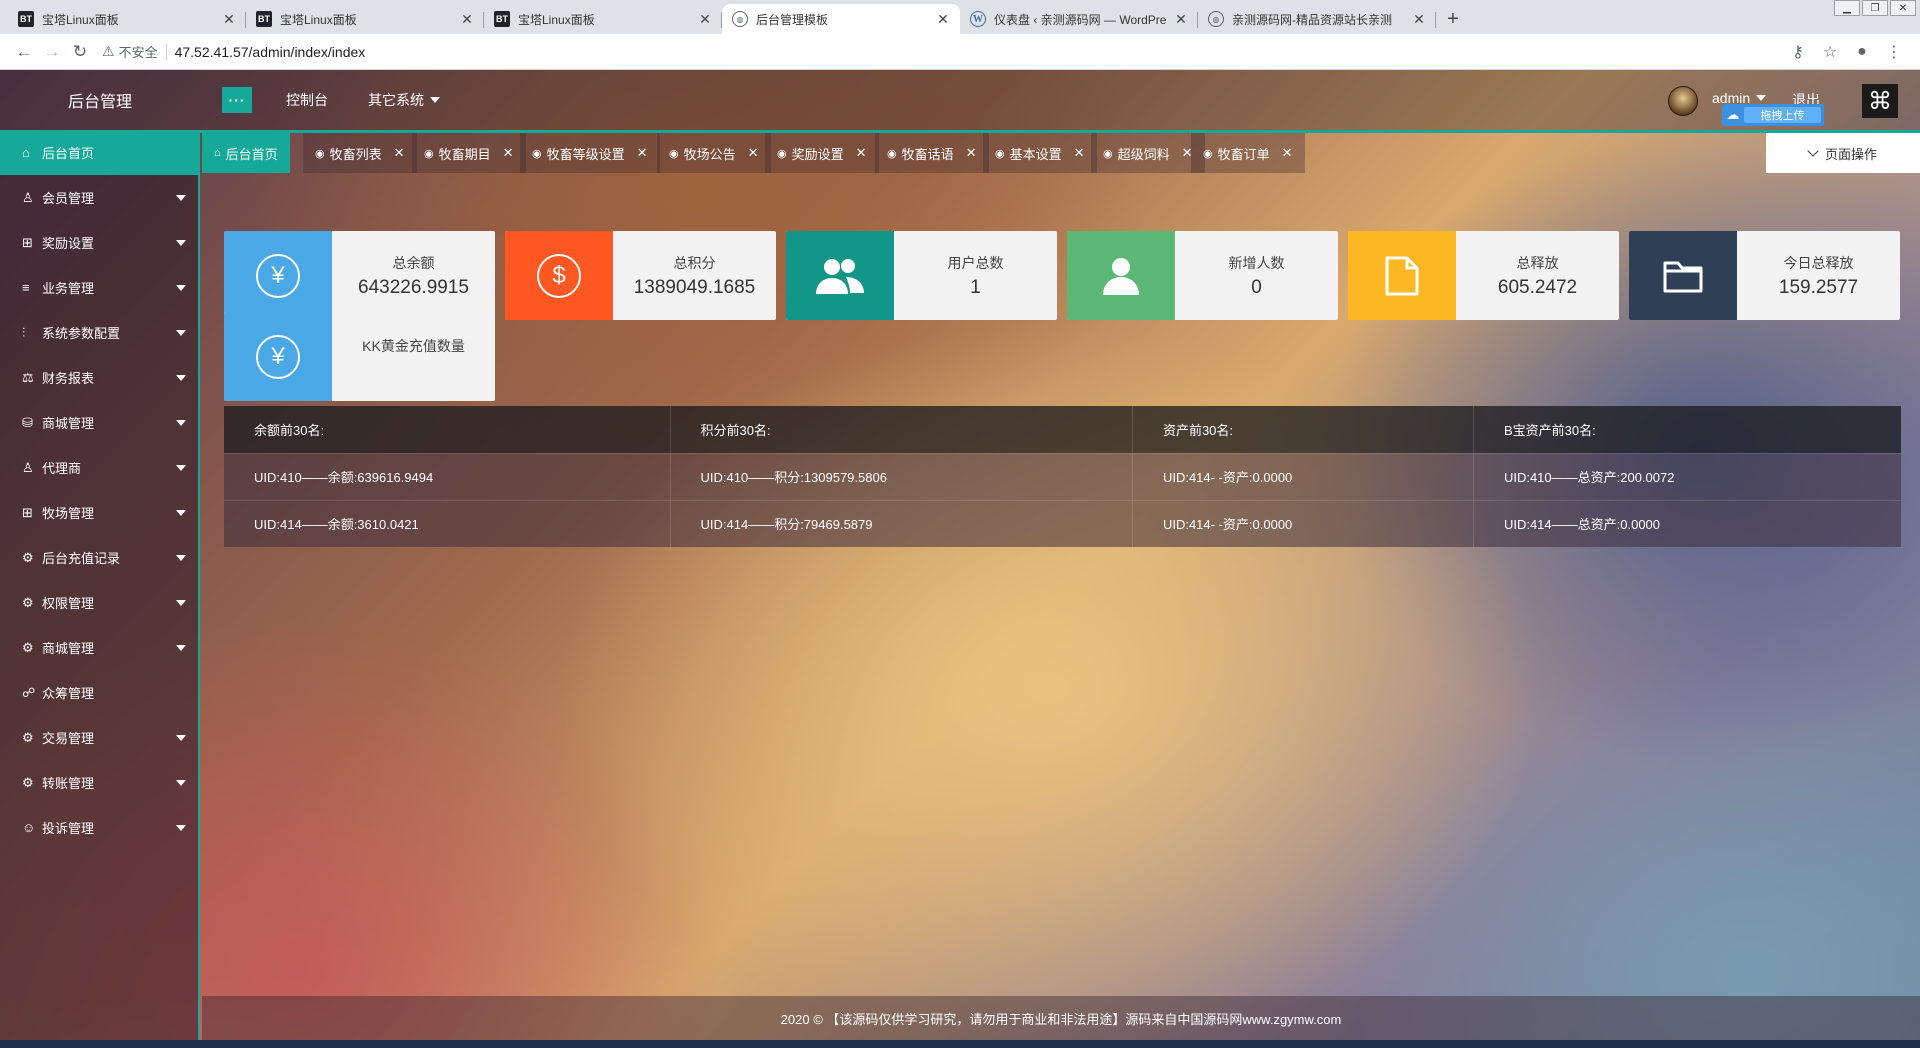 The height and width of the screenshot is (1048, 1920). I want to click on page-tab: ◉ 牧场公告 ✕, so click(714, 153).